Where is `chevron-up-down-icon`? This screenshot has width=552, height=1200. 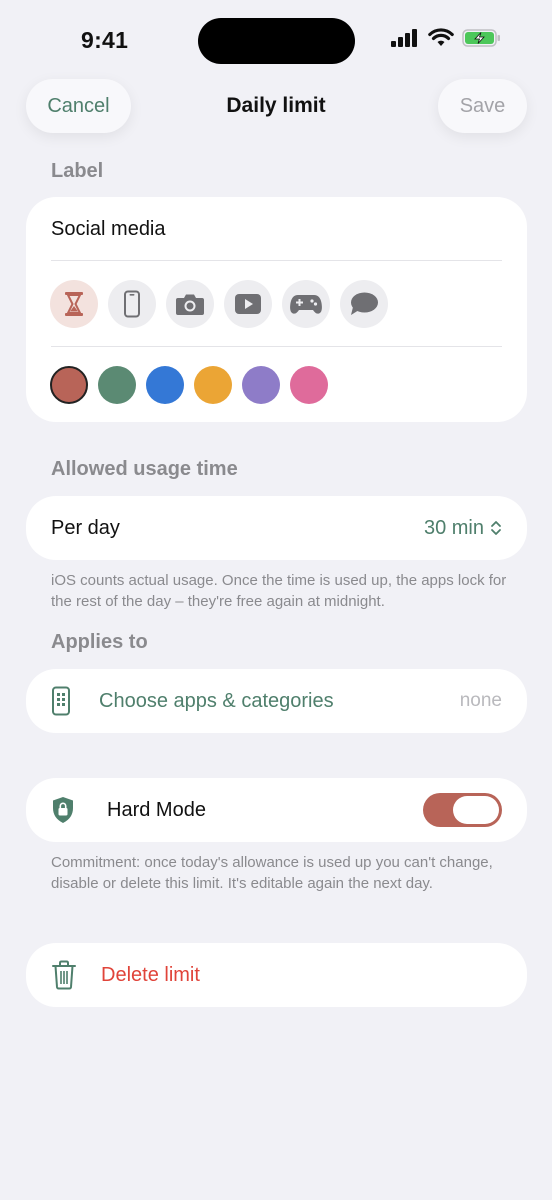
chevron-up-down-icon is located at coordinates (496, 528).